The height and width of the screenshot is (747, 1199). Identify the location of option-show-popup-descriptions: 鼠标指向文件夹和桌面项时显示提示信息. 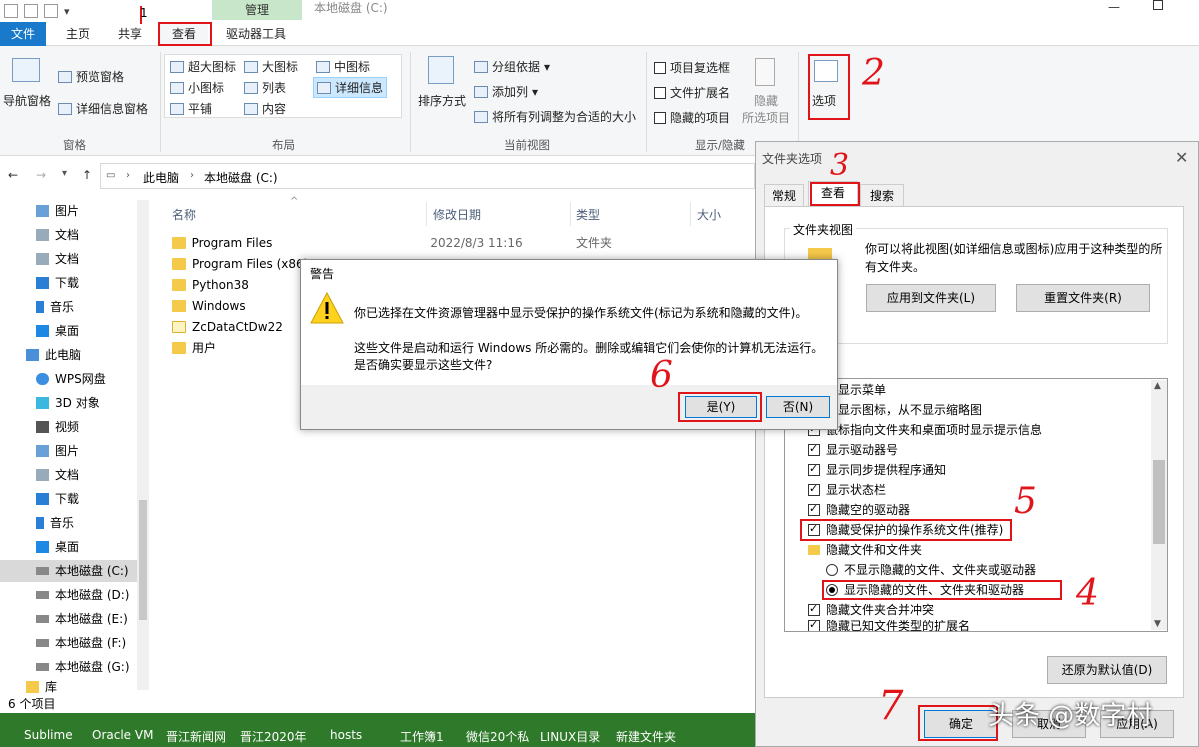
(925, 430).